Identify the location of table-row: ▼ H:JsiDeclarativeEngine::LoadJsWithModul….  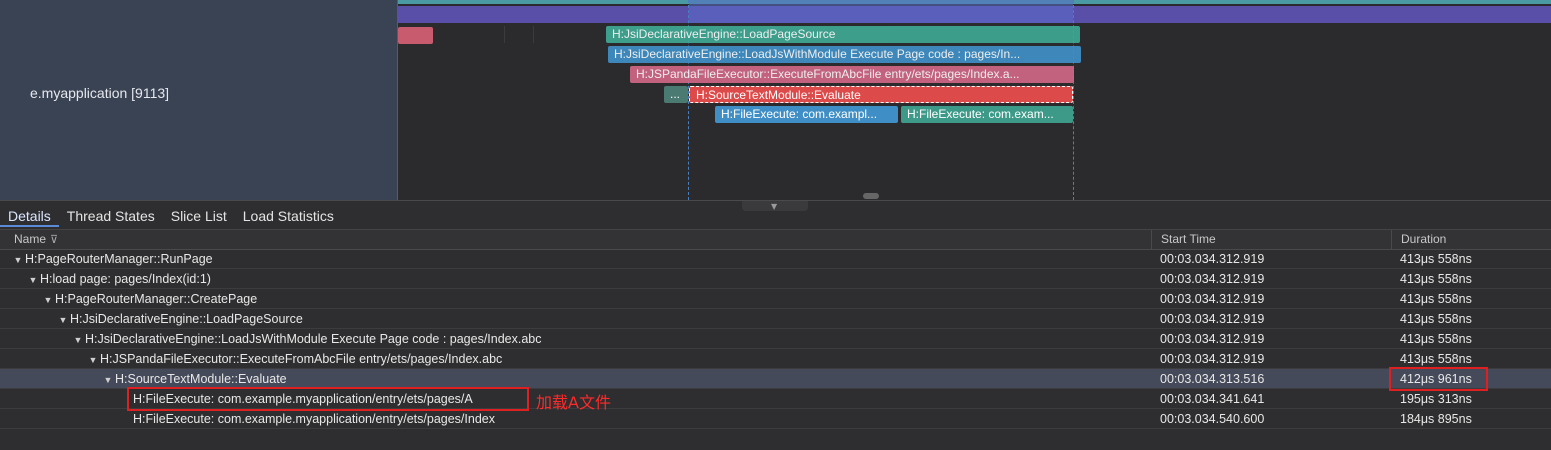
(775, 339).